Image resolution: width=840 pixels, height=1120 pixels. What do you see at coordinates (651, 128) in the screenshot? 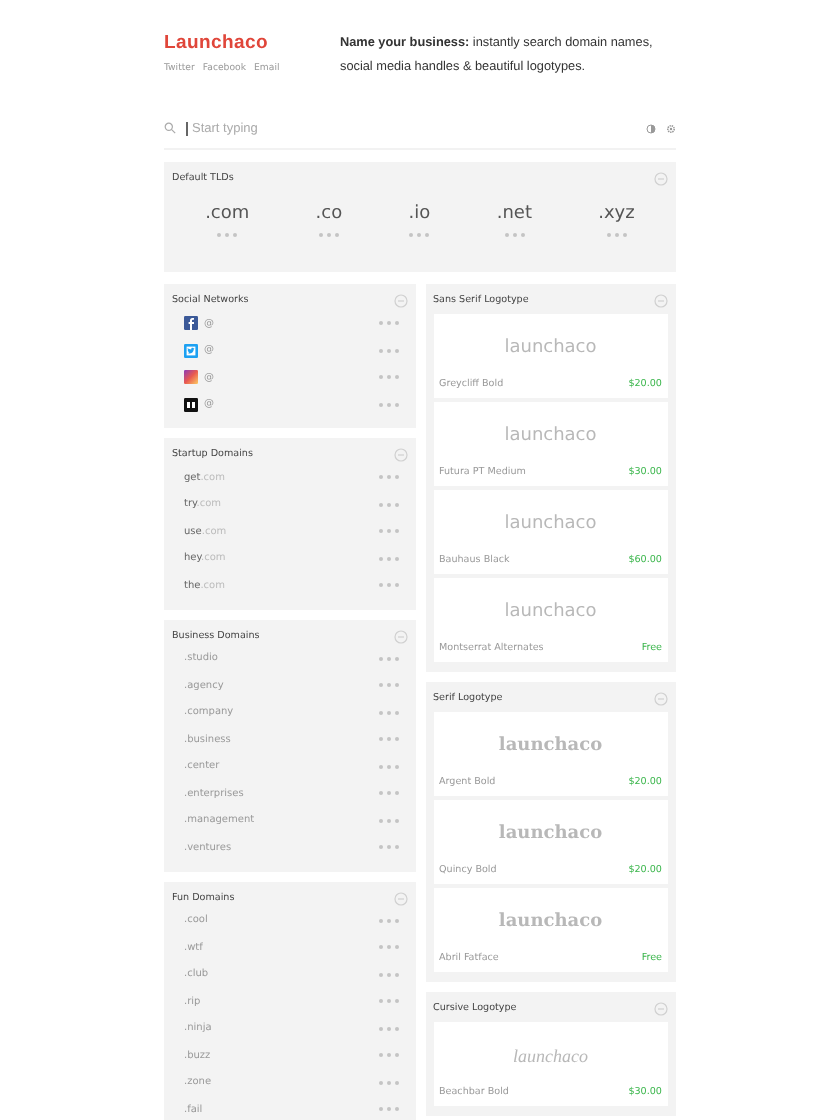
I see `contrast-icon` at bounding box center [651, 128].